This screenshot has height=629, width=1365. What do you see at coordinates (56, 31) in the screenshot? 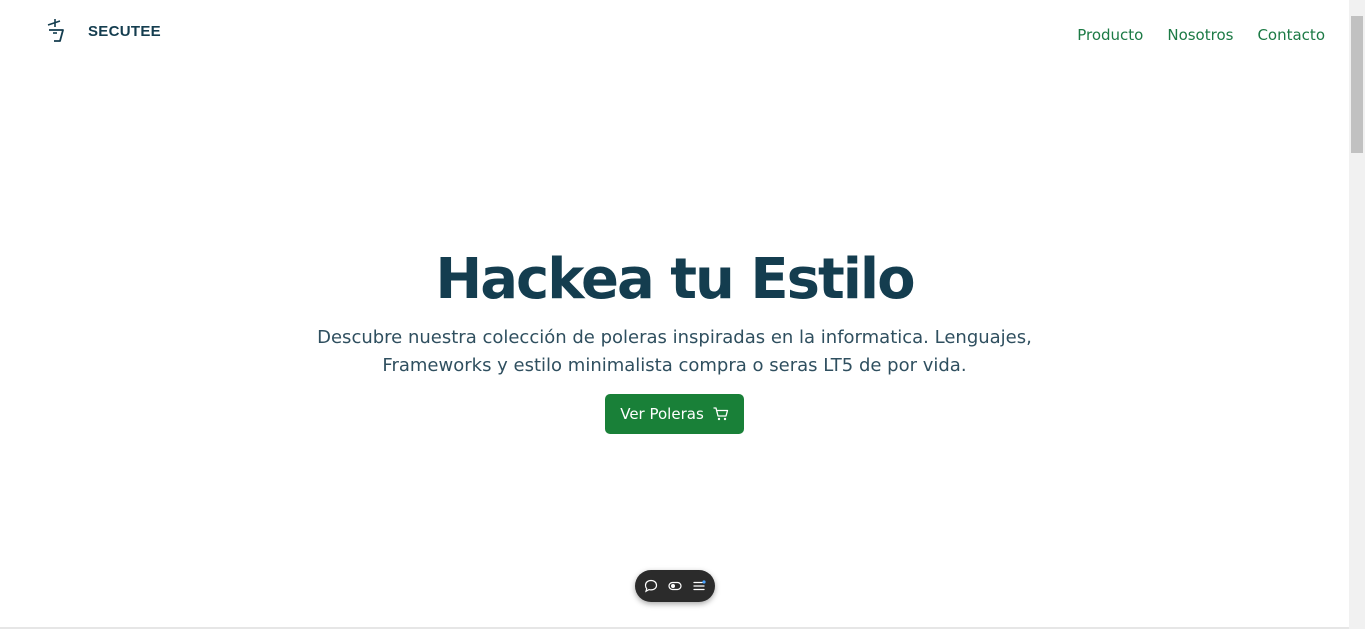
I see `secutee-logo-icon` at bounding box center [56, 31].